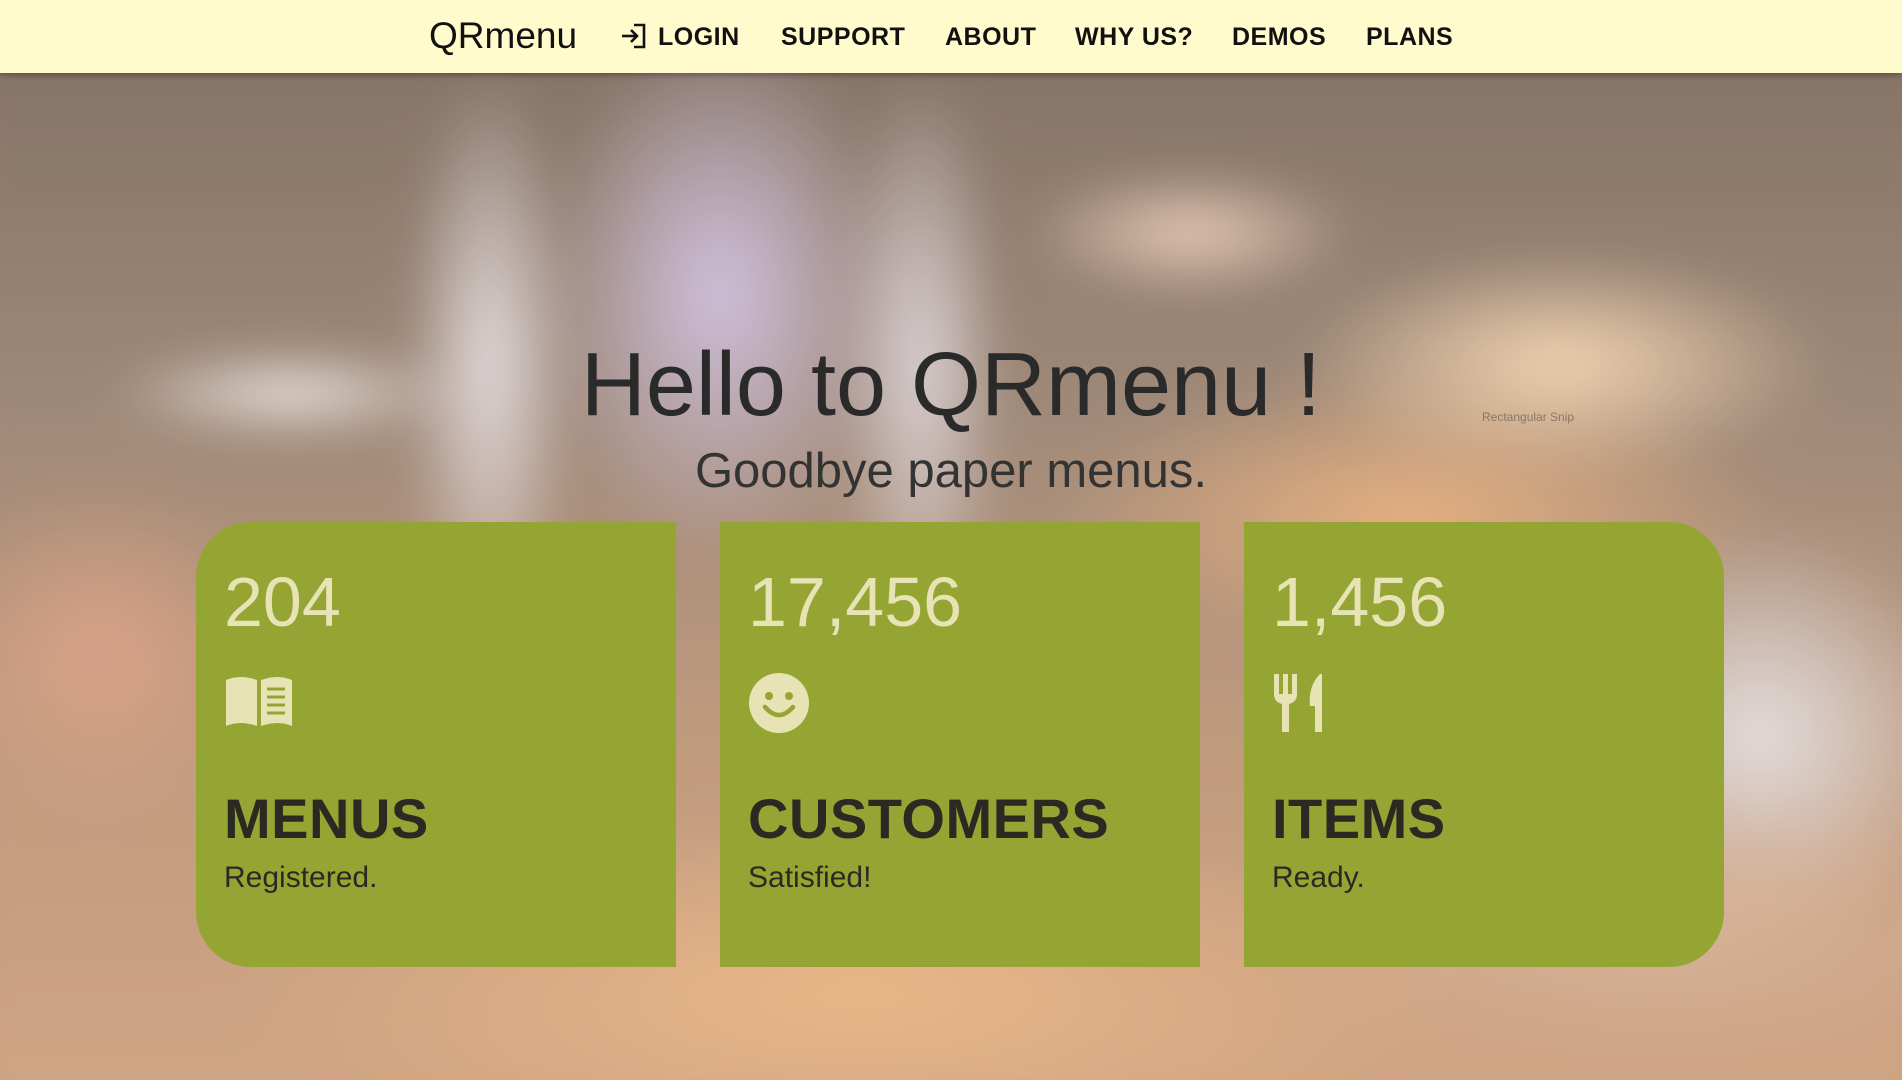 This screenshot has width=1902, height=1080. Describe the element at coordinates (951, 385) in the screenshot. I see `hero-title: Hello to QRmenu !` at that location.